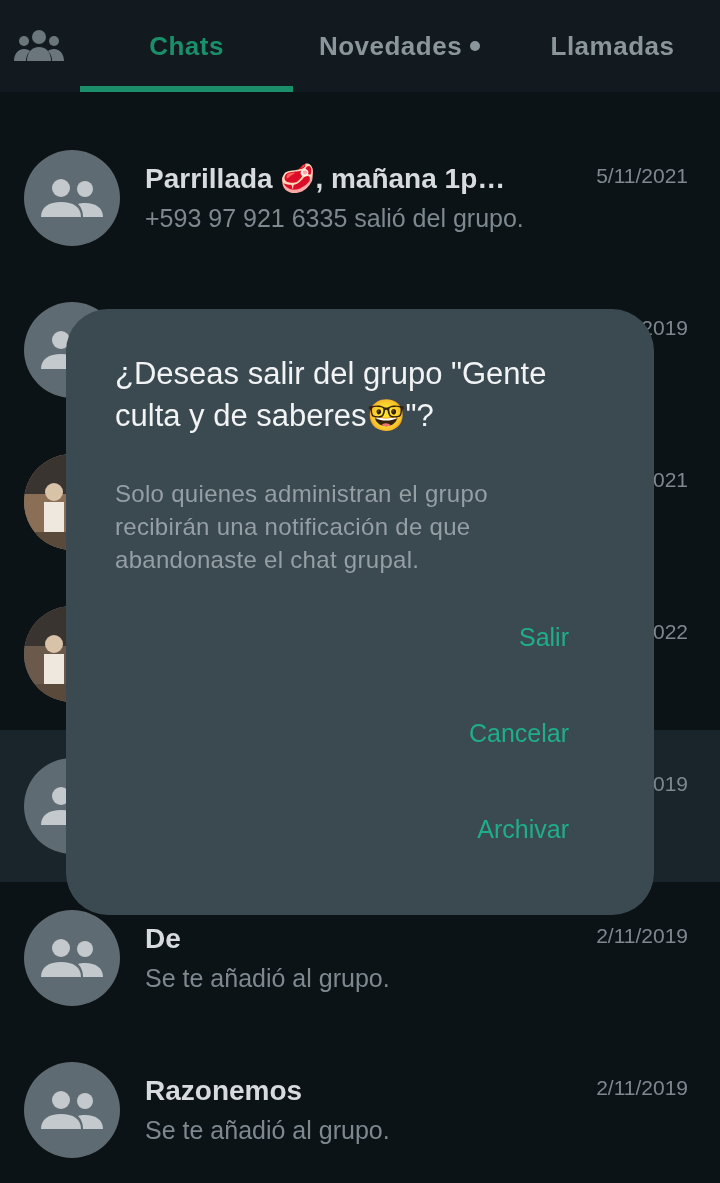  What do you see at coordinates (642, 176) in the screenshot?
I see `chat-date: 5/11/2021` at bounding box center [642, 176].